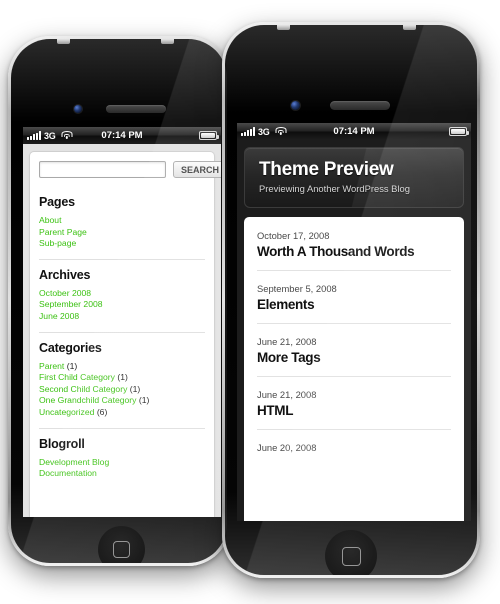  What do you see at coordinates (122, 474) in the screenshot?
I see `list-item: Documentation` at bounding box center [122, 474].